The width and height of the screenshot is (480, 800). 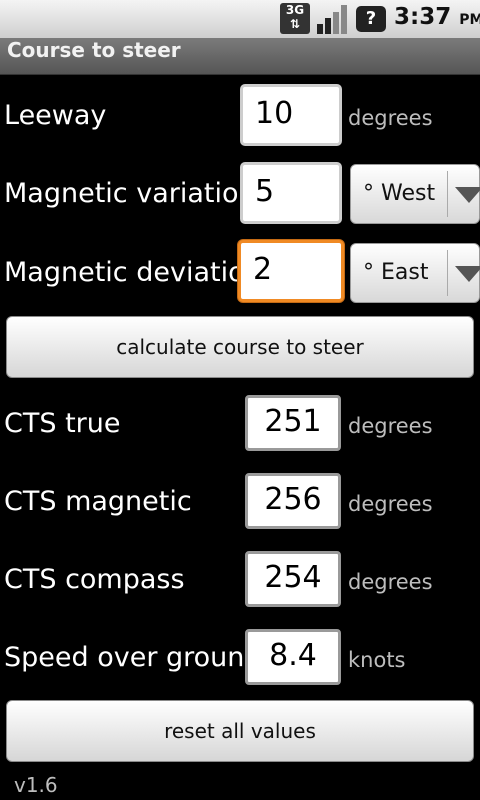 I want to click on variation-direction-select: ° West, so click(x=415, y=194).